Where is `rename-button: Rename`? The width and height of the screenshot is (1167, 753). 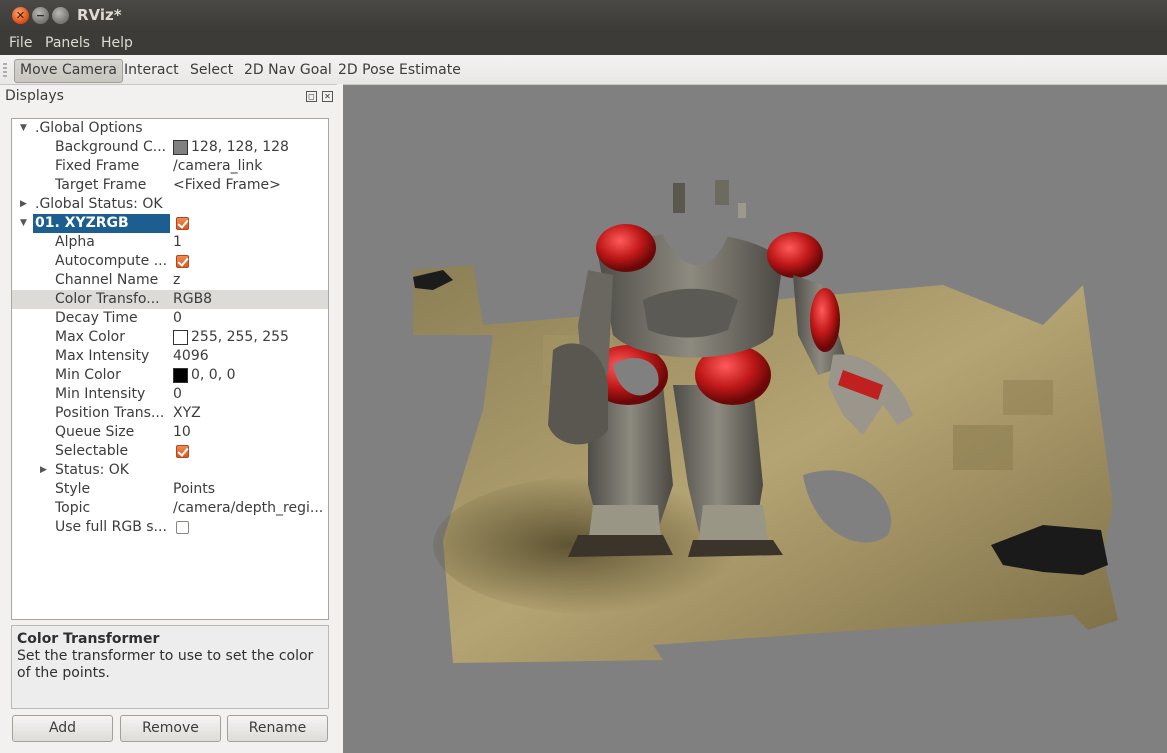 rename-button: Rename is located at coordinates (277, 728).